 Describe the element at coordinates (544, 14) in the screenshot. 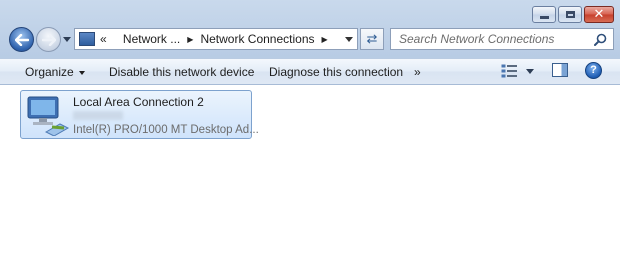

I see `minimize-button` at that location.